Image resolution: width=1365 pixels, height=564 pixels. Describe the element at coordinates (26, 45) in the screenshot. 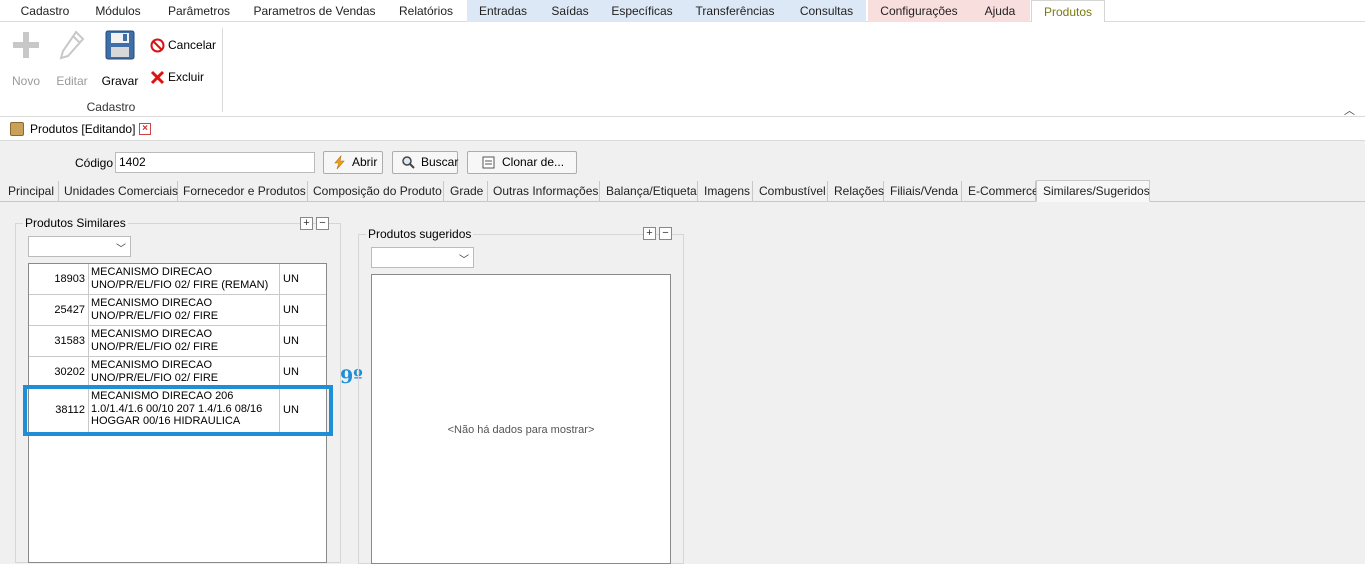

I see `plus-icon` at that location.